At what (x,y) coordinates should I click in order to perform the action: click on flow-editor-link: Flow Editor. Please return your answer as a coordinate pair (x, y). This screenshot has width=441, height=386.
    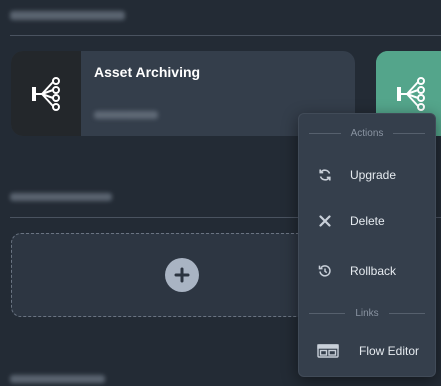
    Looking at the image, I should click on (367, 351).